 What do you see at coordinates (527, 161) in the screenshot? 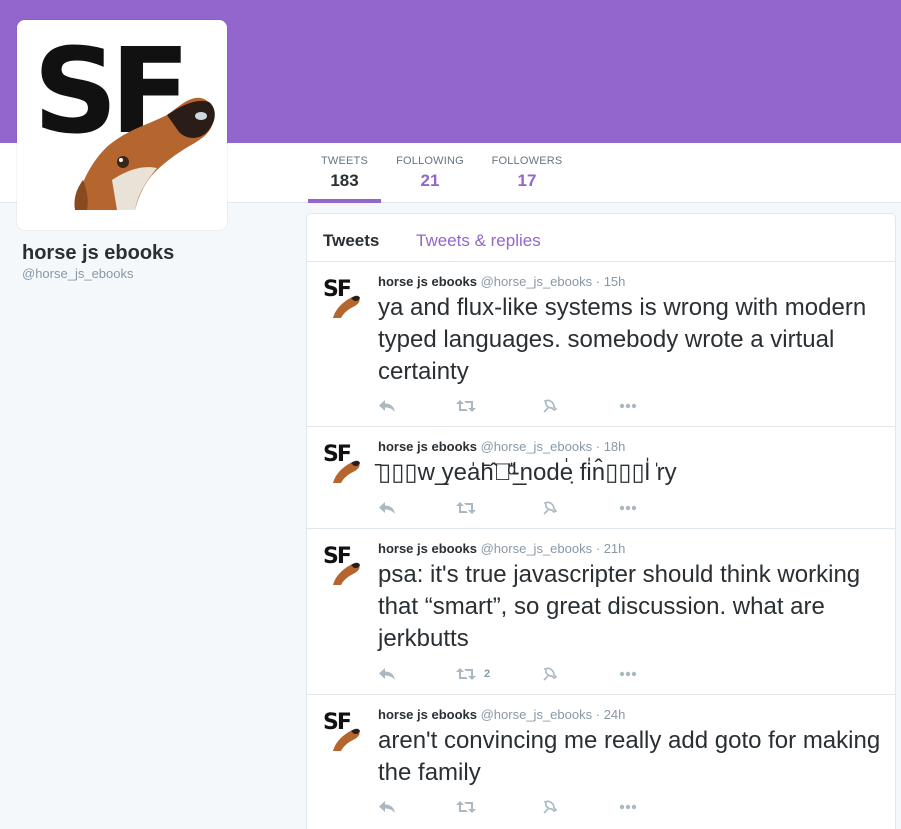
I see `stat-followers-label: FOLLOWERS` at bounding box center [527, 161].